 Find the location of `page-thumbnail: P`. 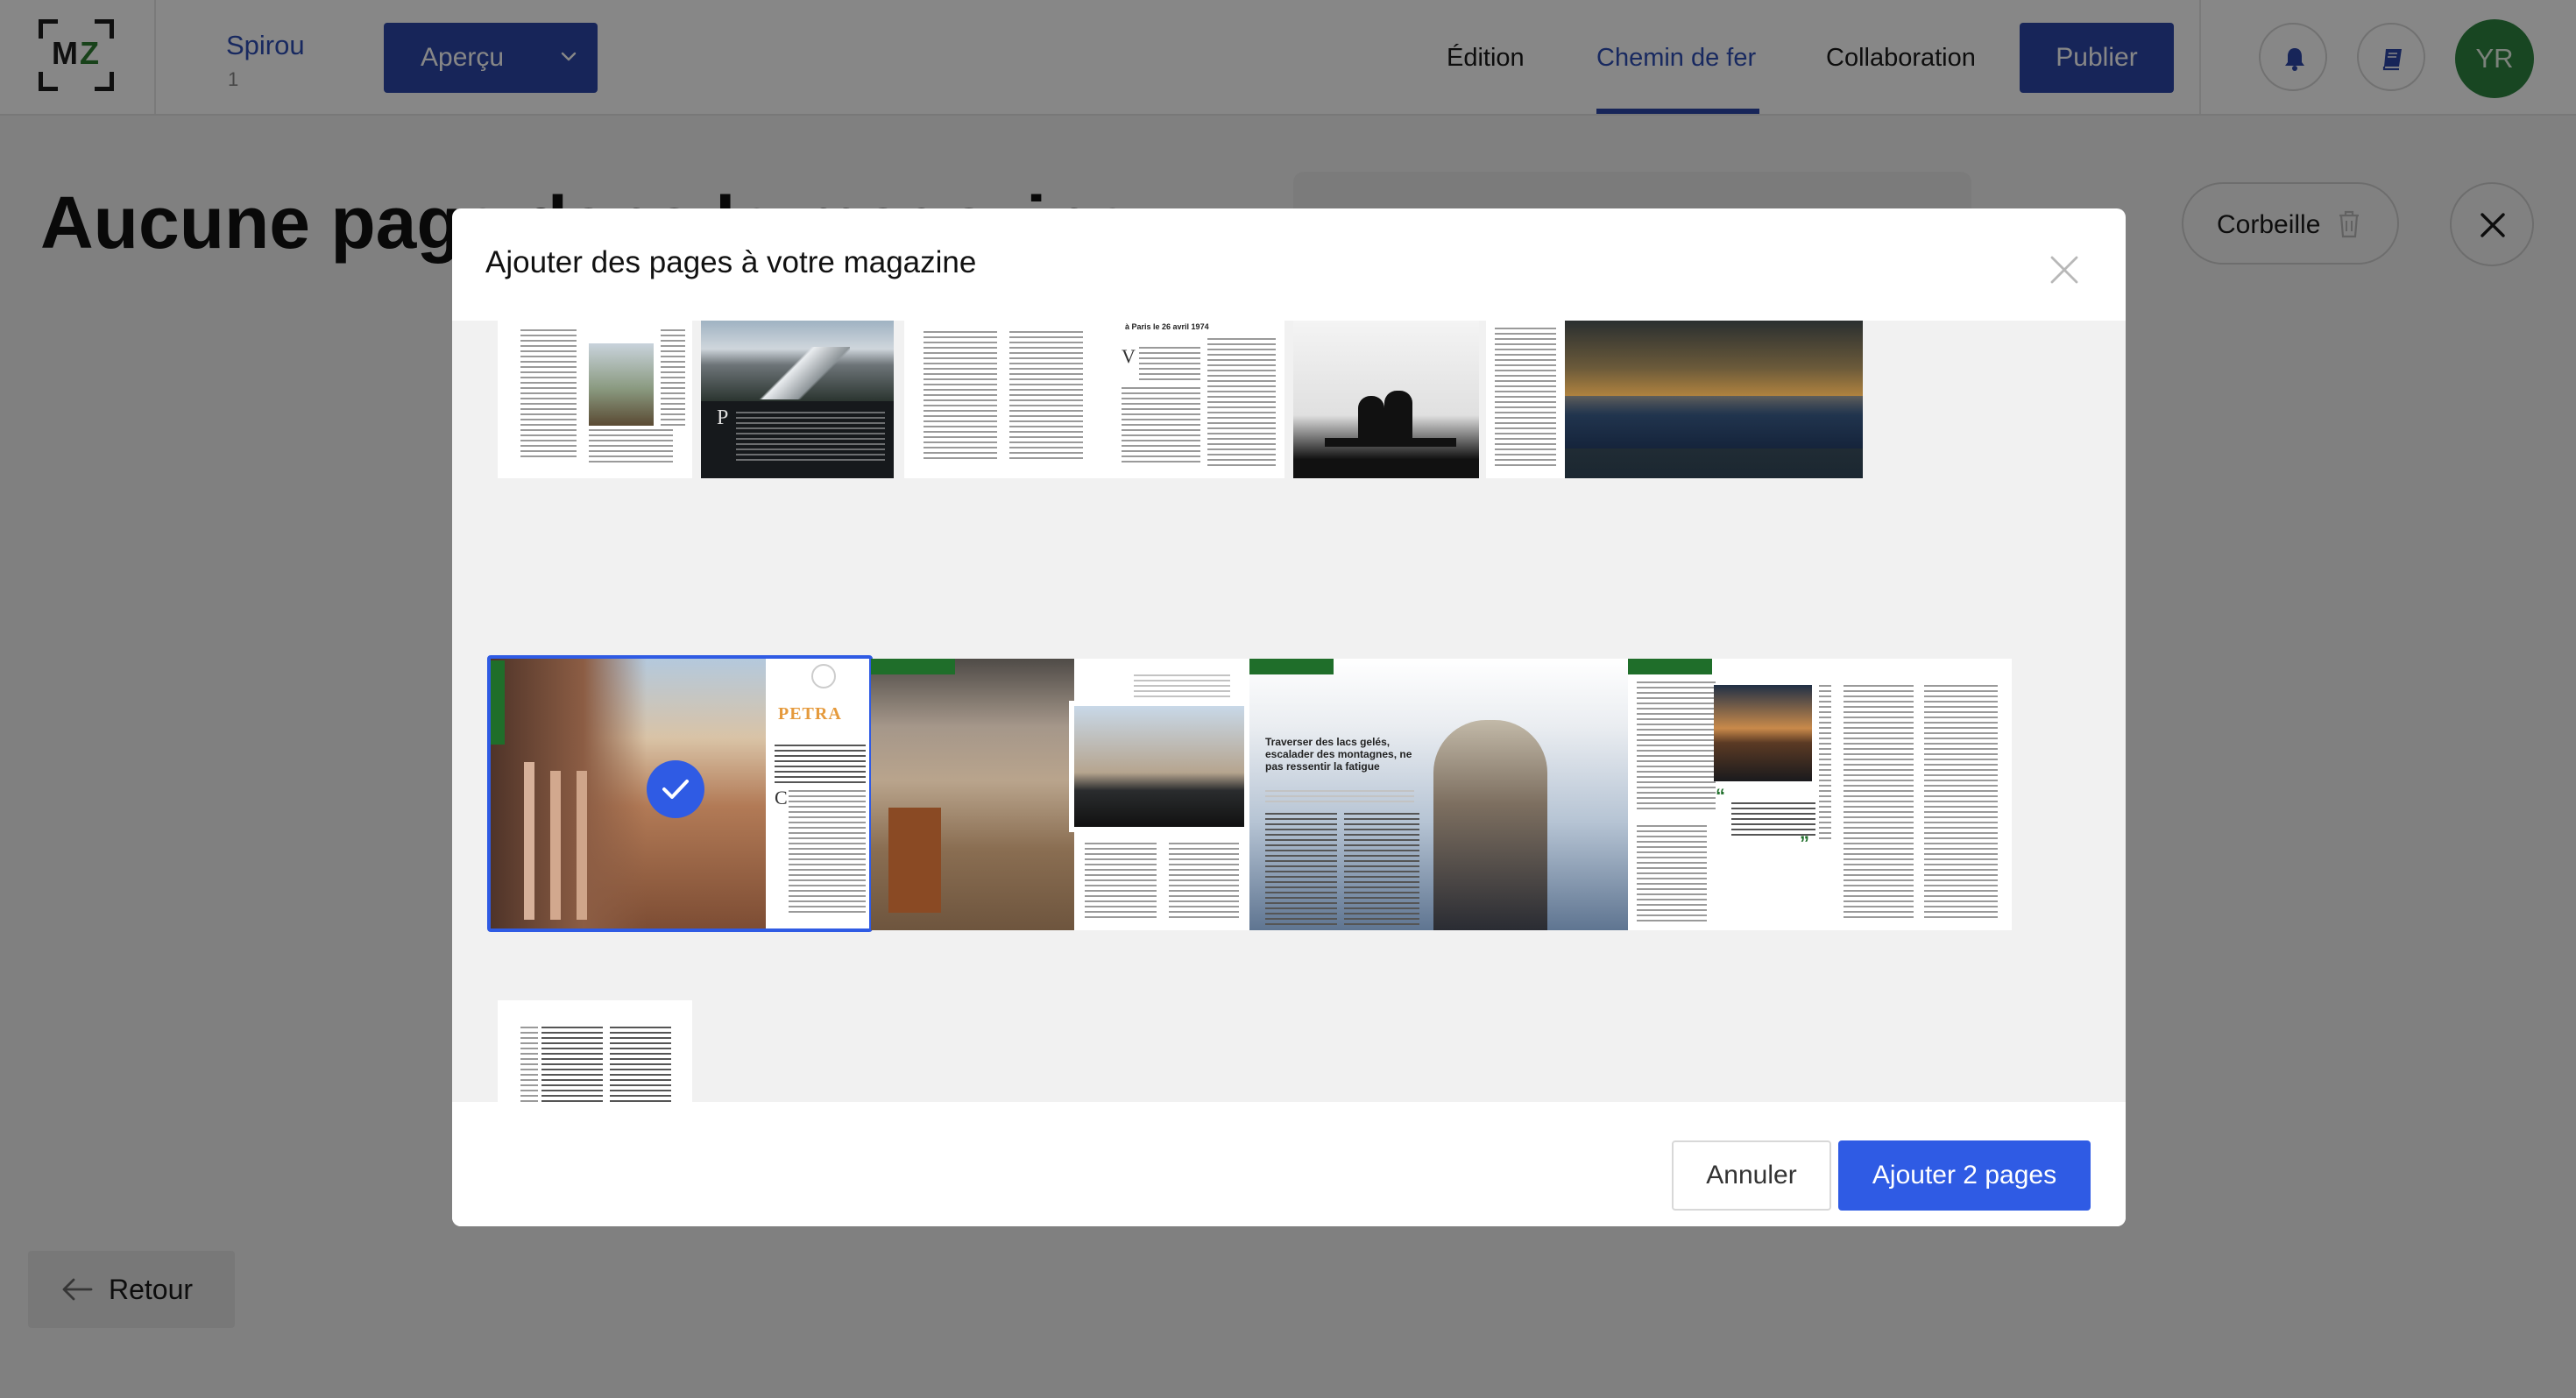

page-thumbnail: P is located at coordinates (797, 399).